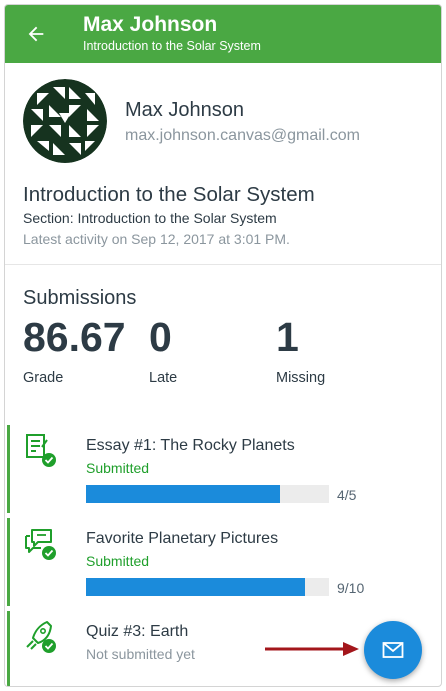 The height and width of the screenshot is (691, 446). Describe the element at coordinates (137, 631) in the screenshot. I see `submission-title: Quiz #3: Earth` at that location.